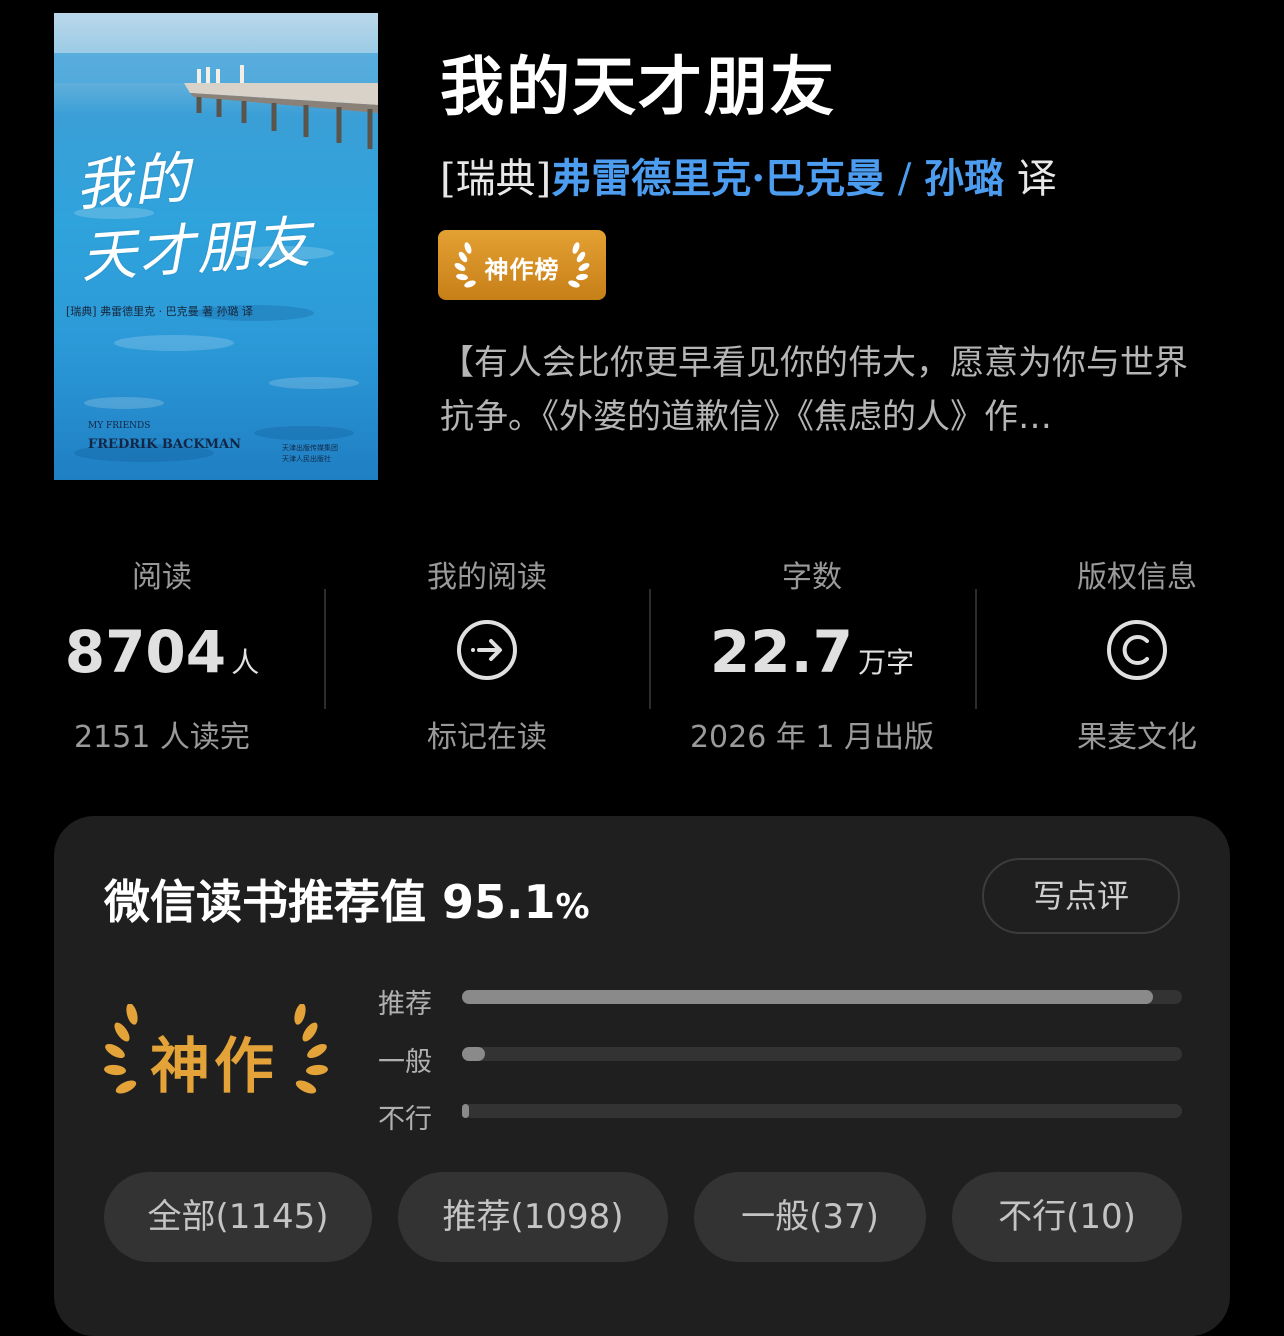 This screenshot has height=1336, width=1284. What do you see at coordinates (121, 1049) in the screenshot?
I see `laurel-left-icon` at bounding box center [121, 1049].